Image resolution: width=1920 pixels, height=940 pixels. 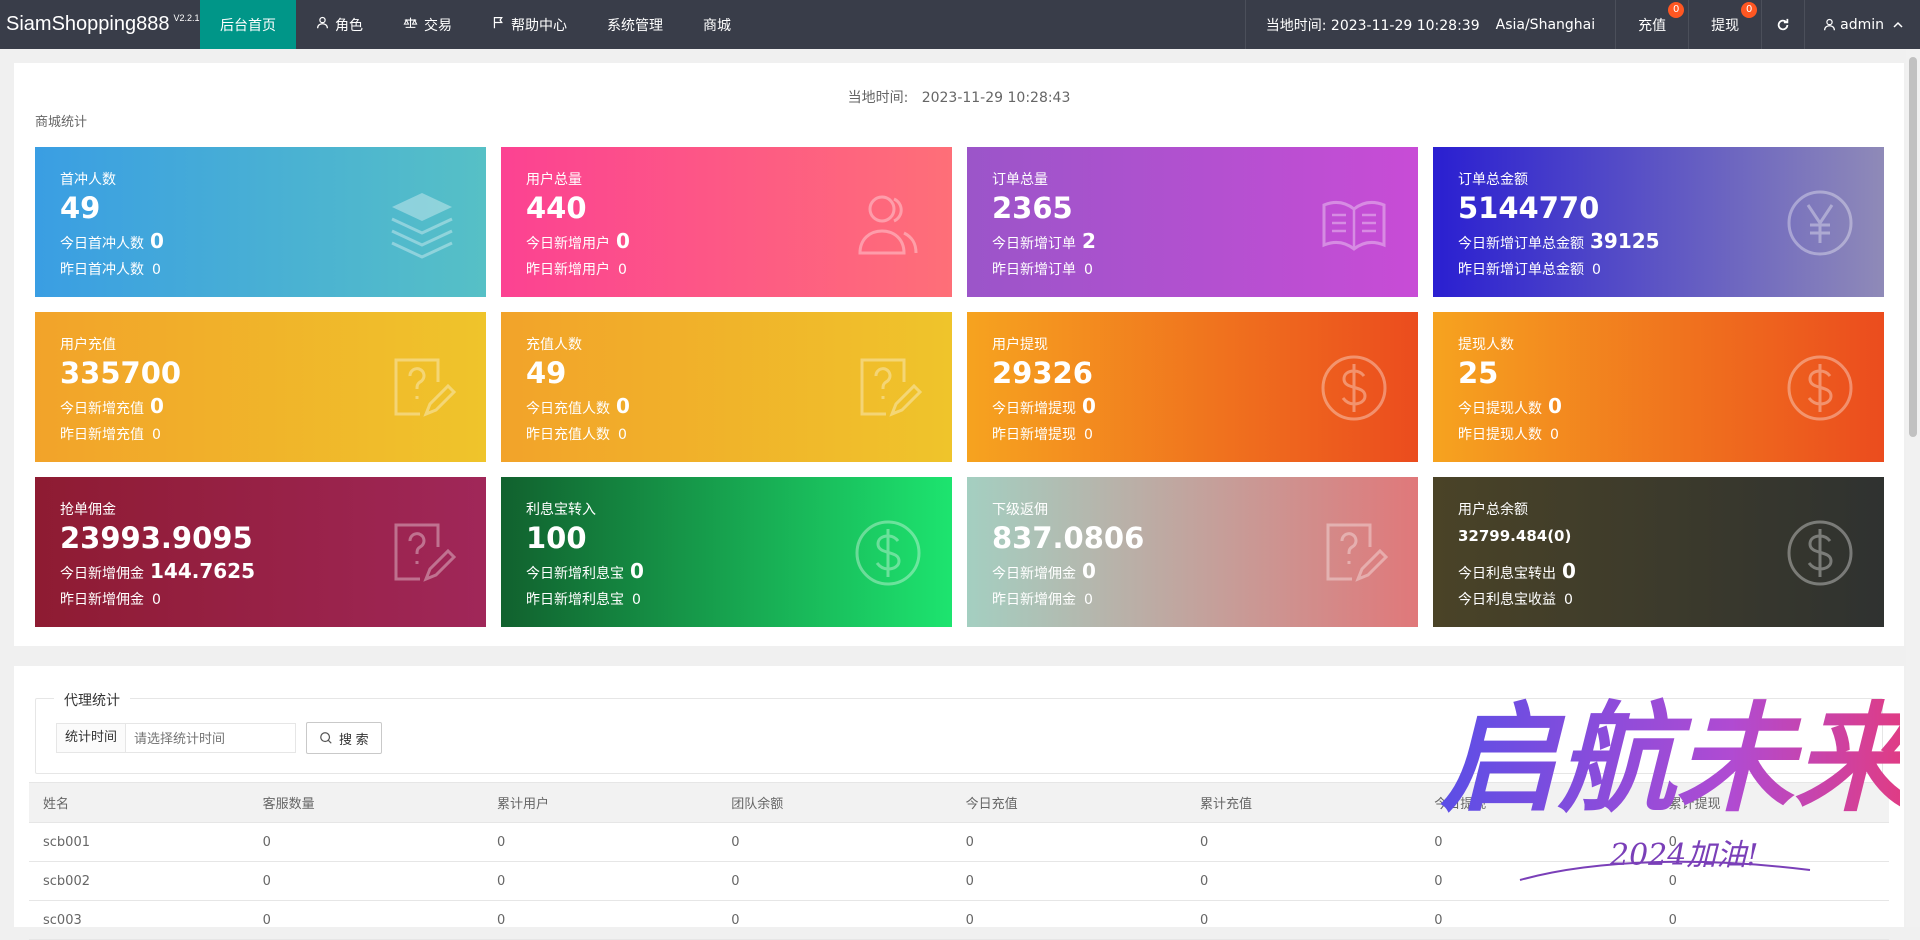 I want to click on stat-card-today: 今日新增用户 0, so click(x=578, y=241).